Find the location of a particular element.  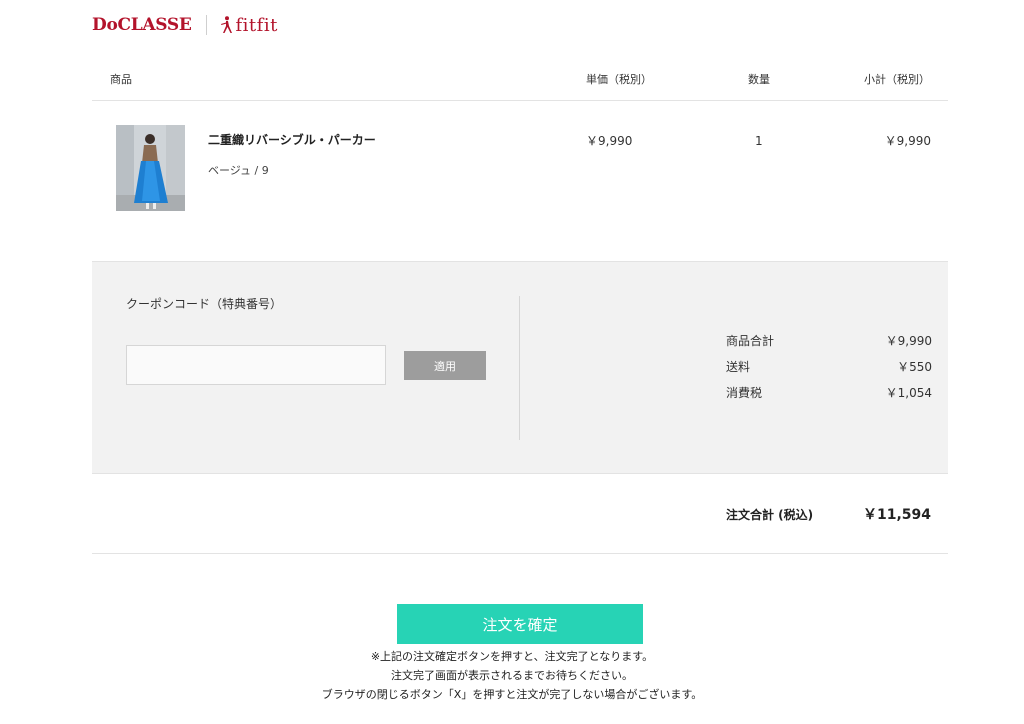

fitfit-figure-icon is located at coordinates (226, 25).